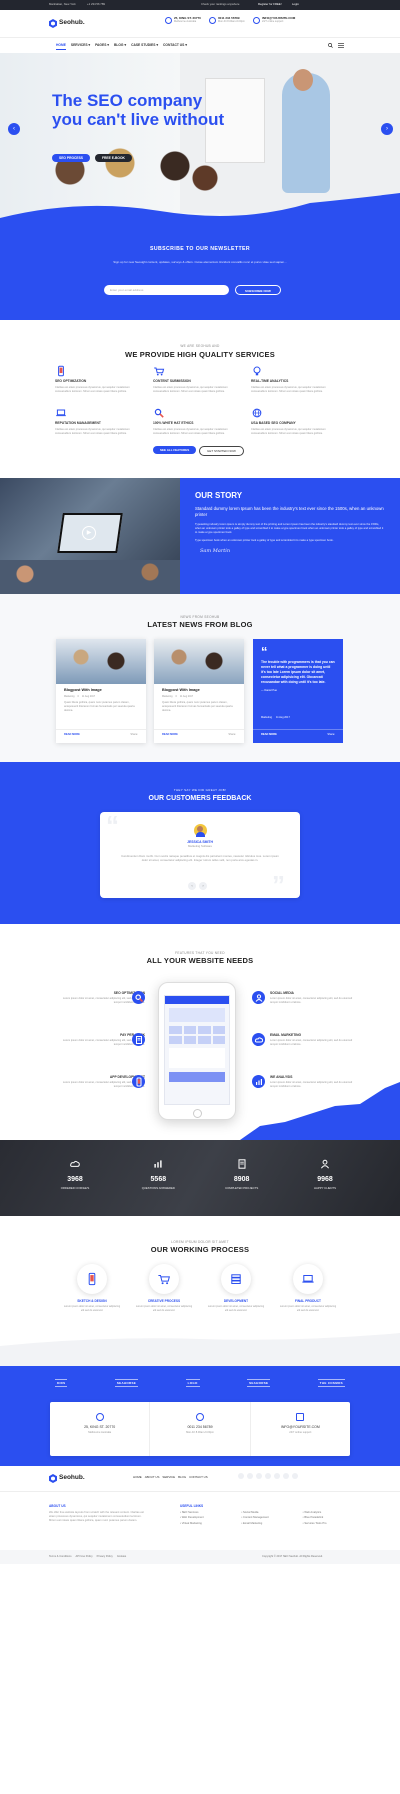  What do you see at coordinates (266, 717) in the screenshot?
I see `quote-category: Marketing` at bounding box center [266, 717].